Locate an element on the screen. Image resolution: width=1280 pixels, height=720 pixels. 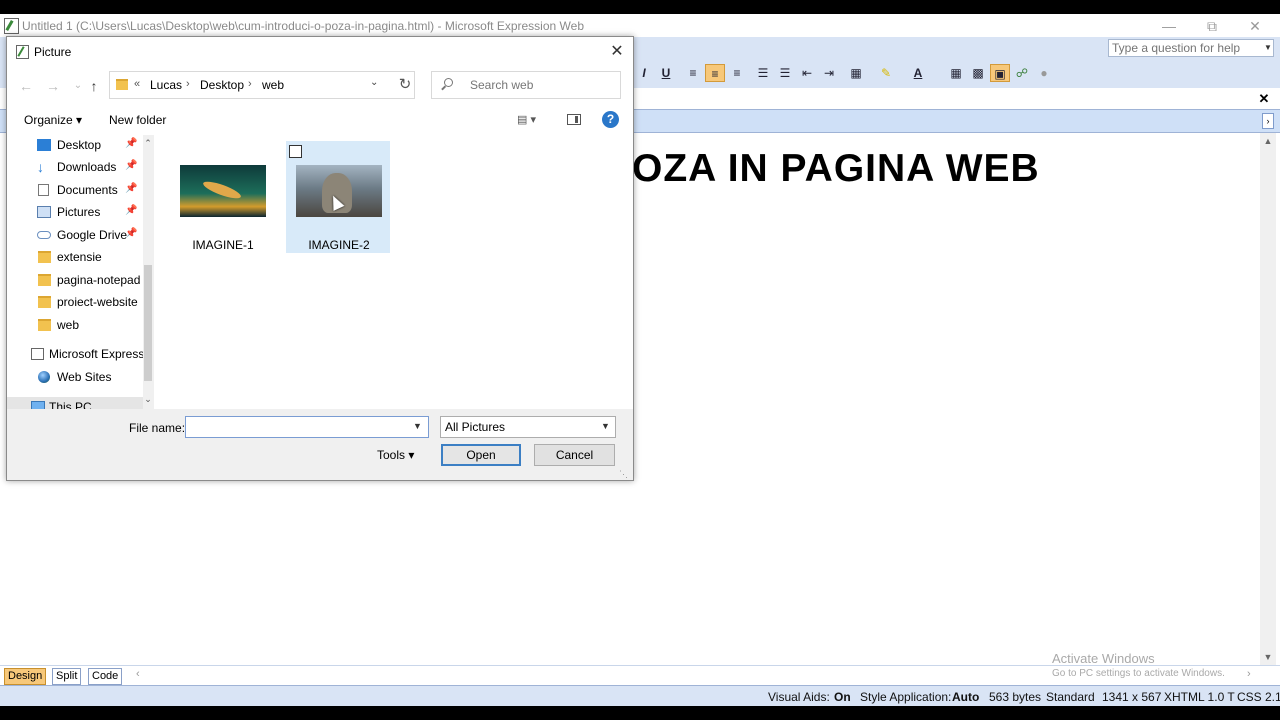
file-list: IMAGINE-1 IMAGINE-2 is located at coordinates (393, 272).